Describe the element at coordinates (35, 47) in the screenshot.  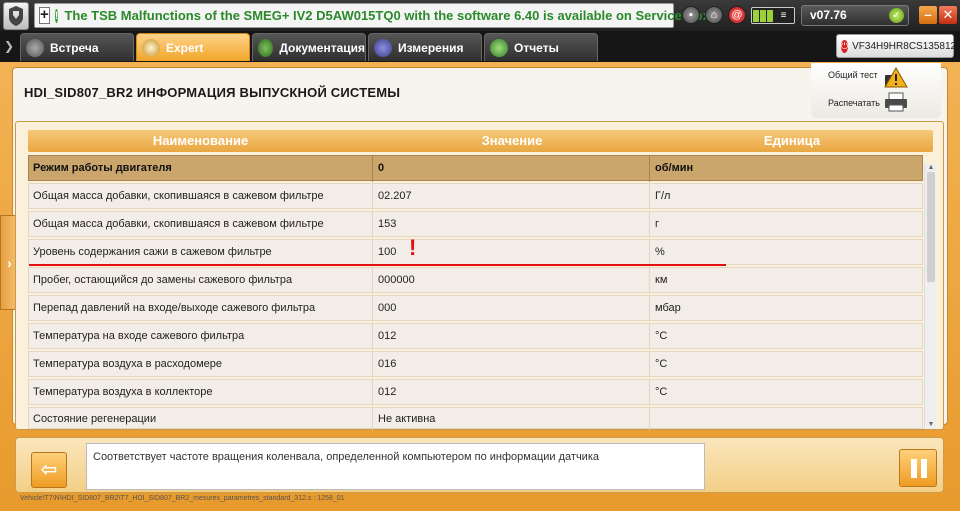
I see `meeting-icon` at that location.